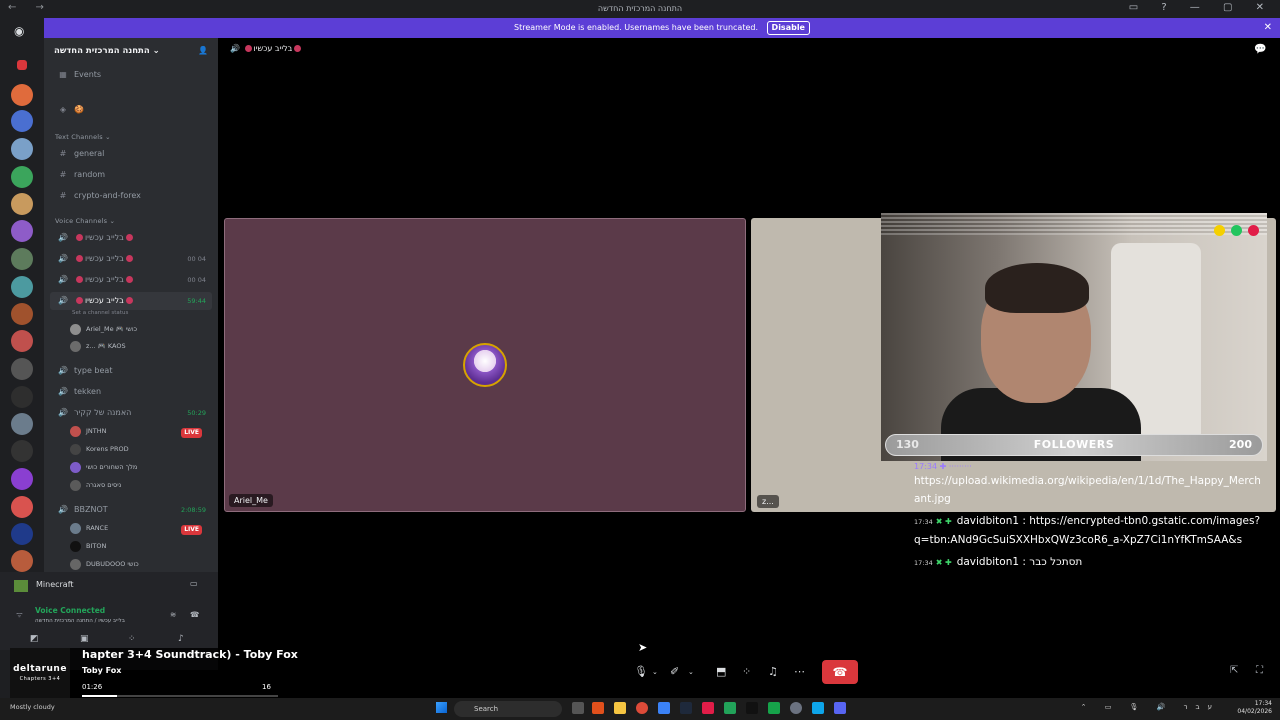 This screenshot has width=1280, height=720. Describe the element at coordinates (131, 154) in the screenshot. I see `channel-general: # general` at that location.